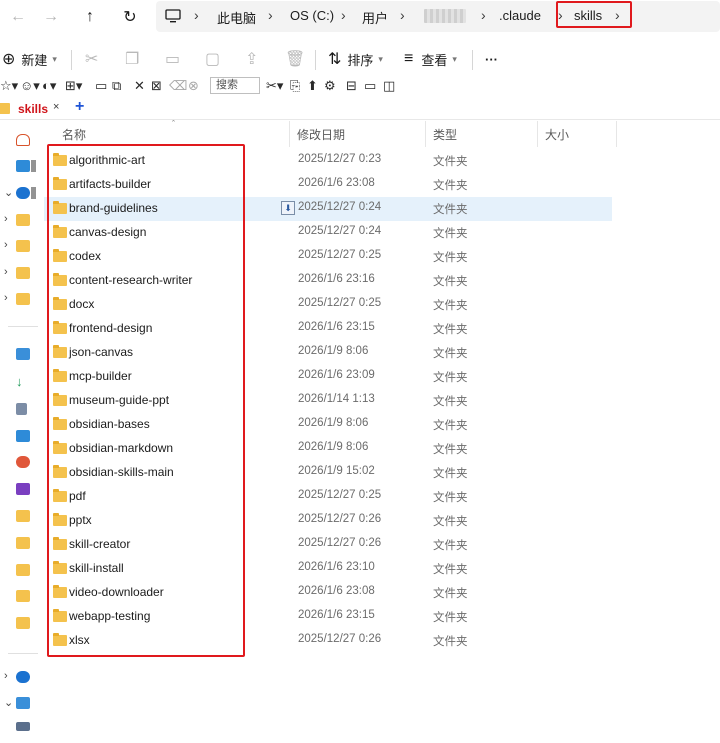 The height and width of the screenshot is (743, 720). I want to click on nav-item-pictures, so click(19, 437).